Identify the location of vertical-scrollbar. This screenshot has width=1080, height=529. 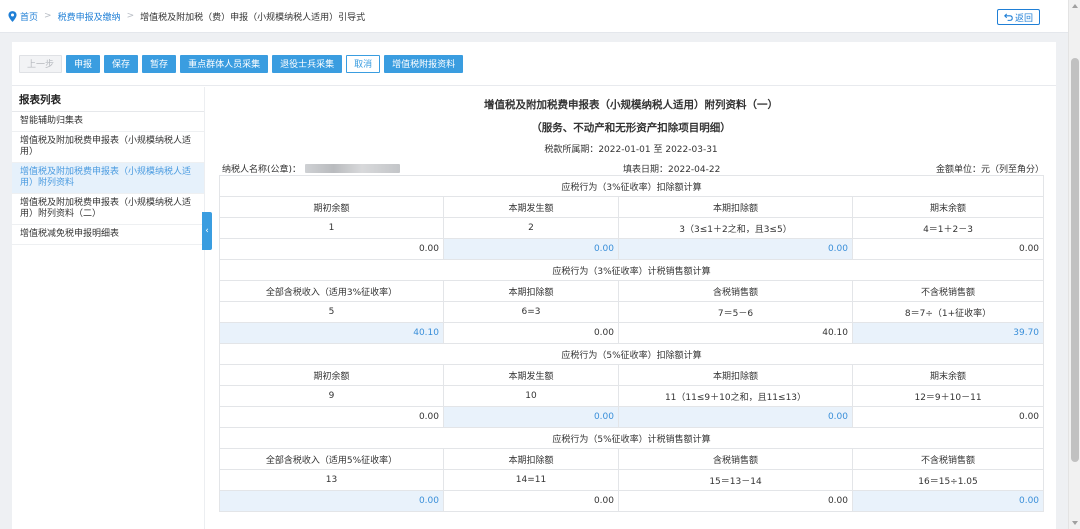
(1074, 264).